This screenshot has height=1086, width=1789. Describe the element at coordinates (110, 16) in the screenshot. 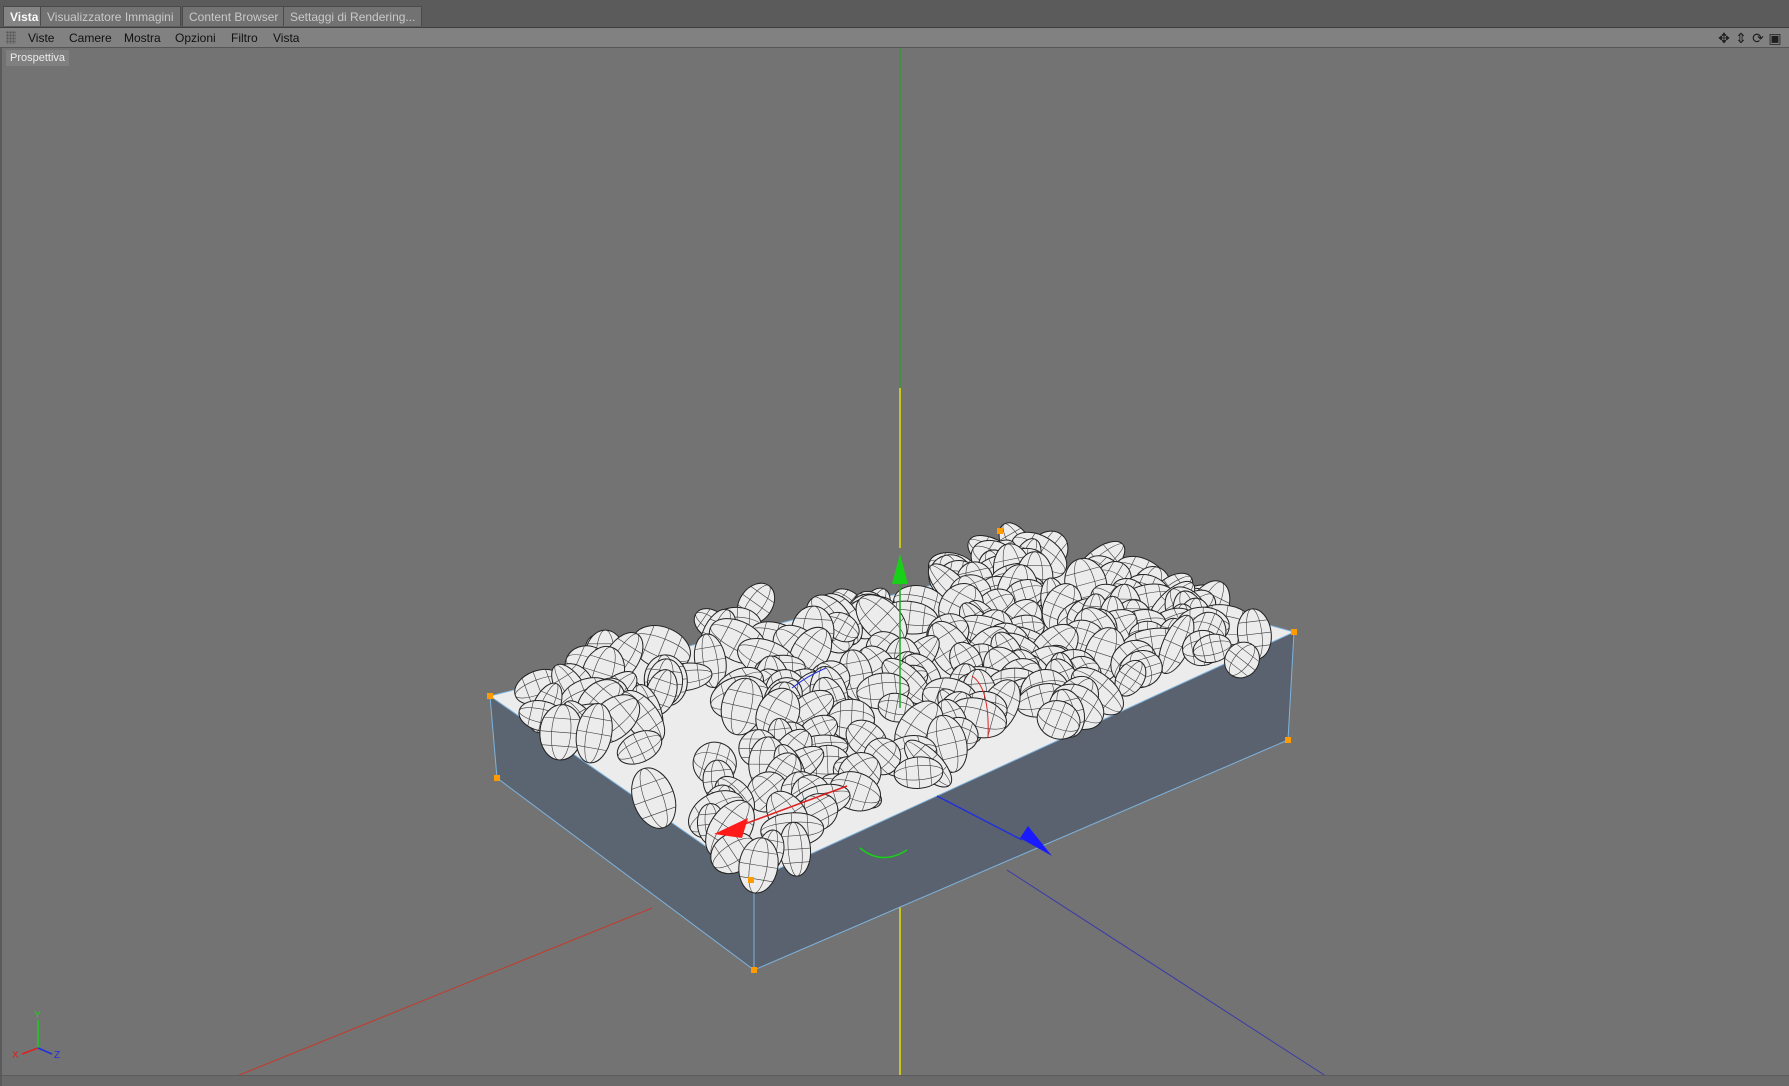

I see `tab-visualizzatore-immagini: Visualizzatore Immagini` at that location.